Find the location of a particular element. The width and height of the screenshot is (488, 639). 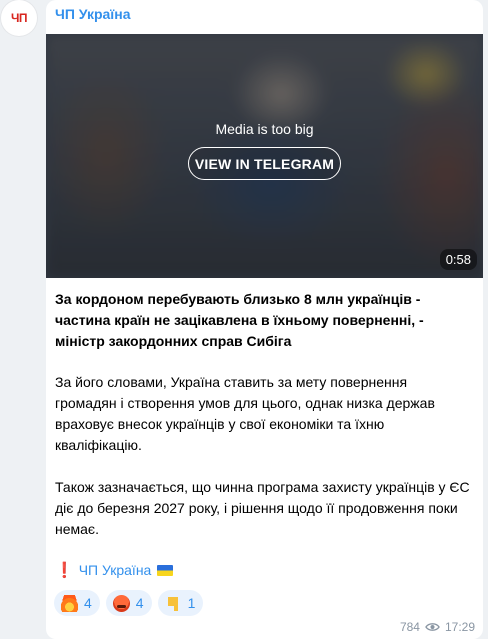

reaction-count: 1 is located at coordinates (191, 603).